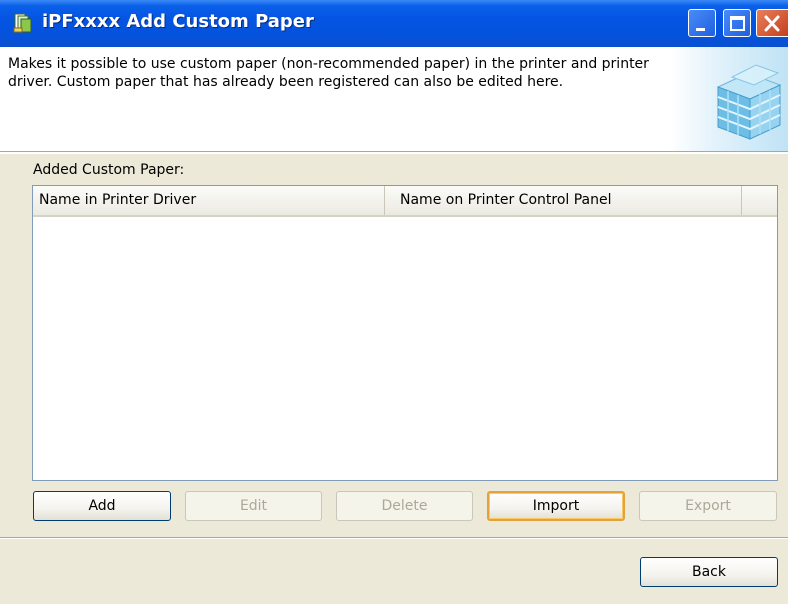  What do you see at coordinates (394, 152) in the screenshot?
I see `header-separator` at bounding box center [394, 152].